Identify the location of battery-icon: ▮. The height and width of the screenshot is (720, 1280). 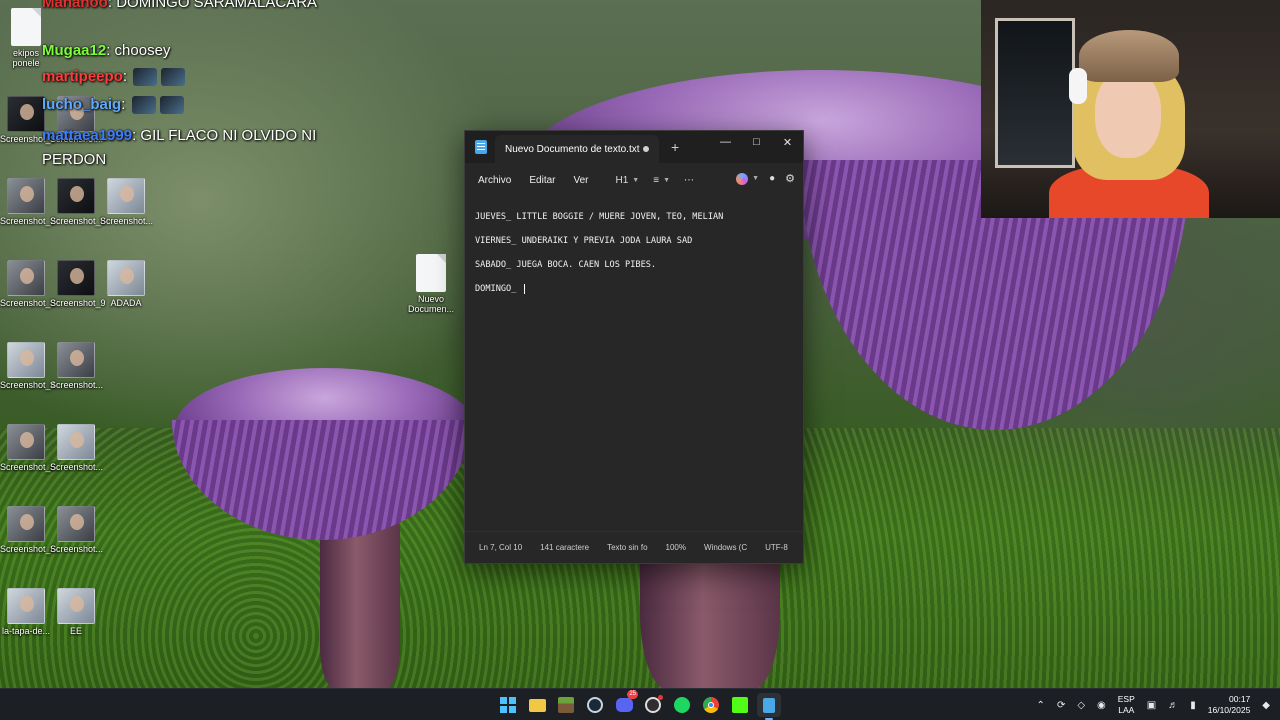
(1193, 705).